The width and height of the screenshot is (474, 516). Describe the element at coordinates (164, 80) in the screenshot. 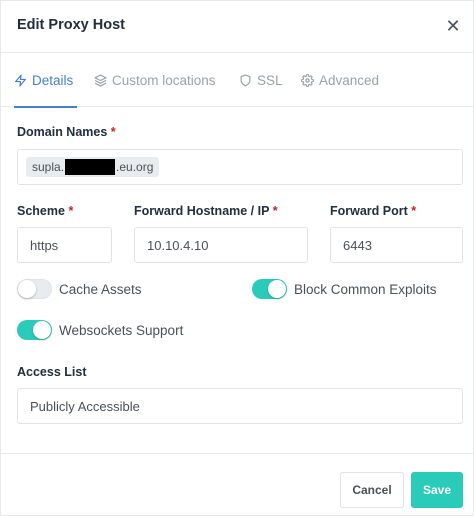

I see `tab-custom-locations-label: Custom locations` at that location.